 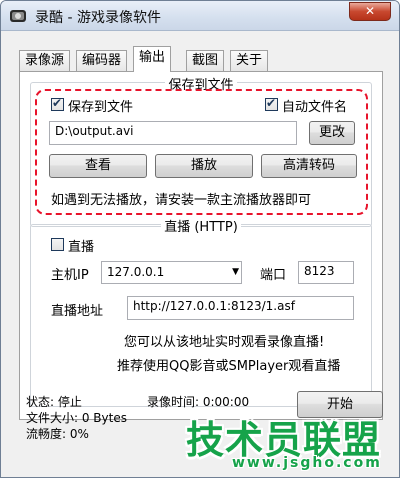 I want to click on live-checkbox, so click(x=57, y=244).